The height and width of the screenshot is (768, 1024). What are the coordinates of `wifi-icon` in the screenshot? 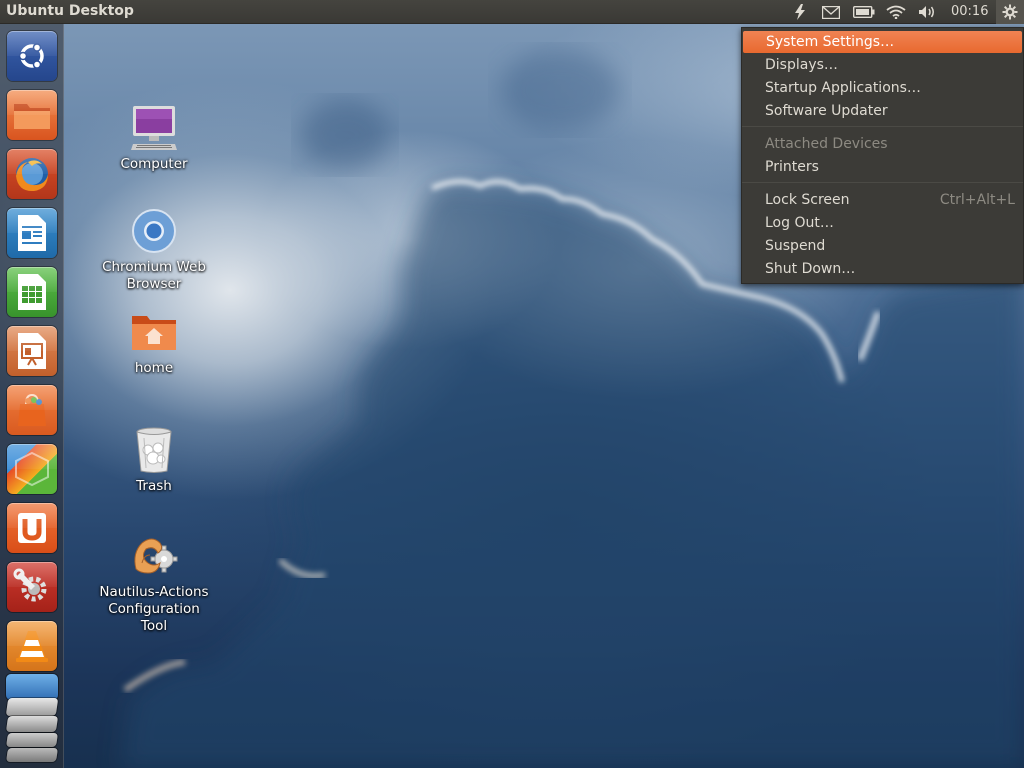 It's located at (896, 12).